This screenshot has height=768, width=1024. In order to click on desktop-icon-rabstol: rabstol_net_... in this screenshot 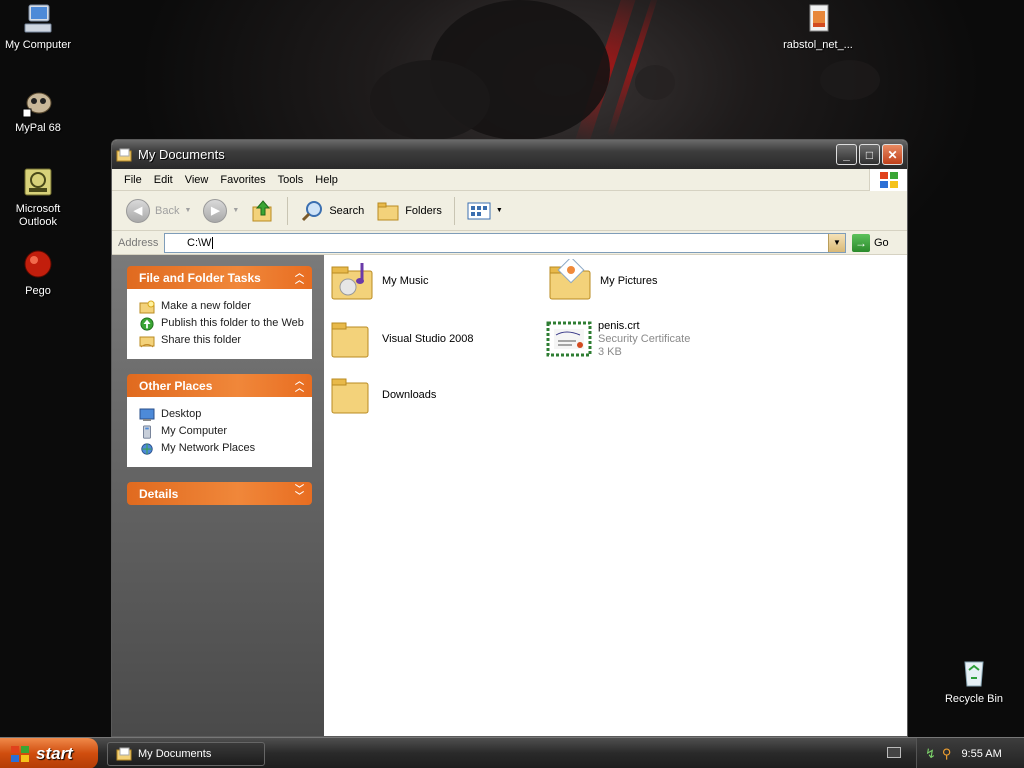, I will do `click(818, 27)`.